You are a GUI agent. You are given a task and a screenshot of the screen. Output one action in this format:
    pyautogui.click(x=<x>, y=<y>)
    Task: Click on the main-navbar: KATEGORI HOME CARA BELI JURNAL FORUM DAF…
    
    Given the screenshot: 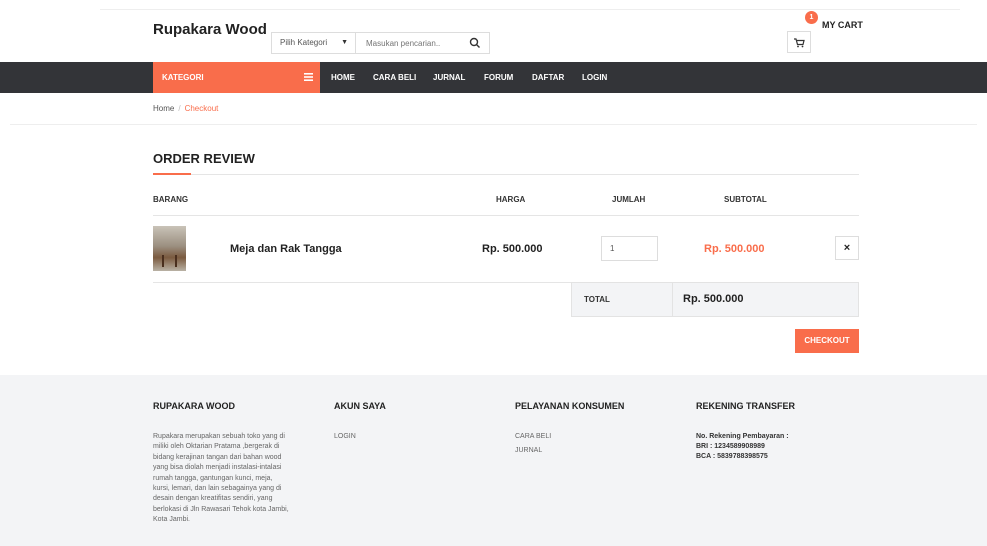 What is the action you would take?
    pyautogui.click(x=493, y=77)
    